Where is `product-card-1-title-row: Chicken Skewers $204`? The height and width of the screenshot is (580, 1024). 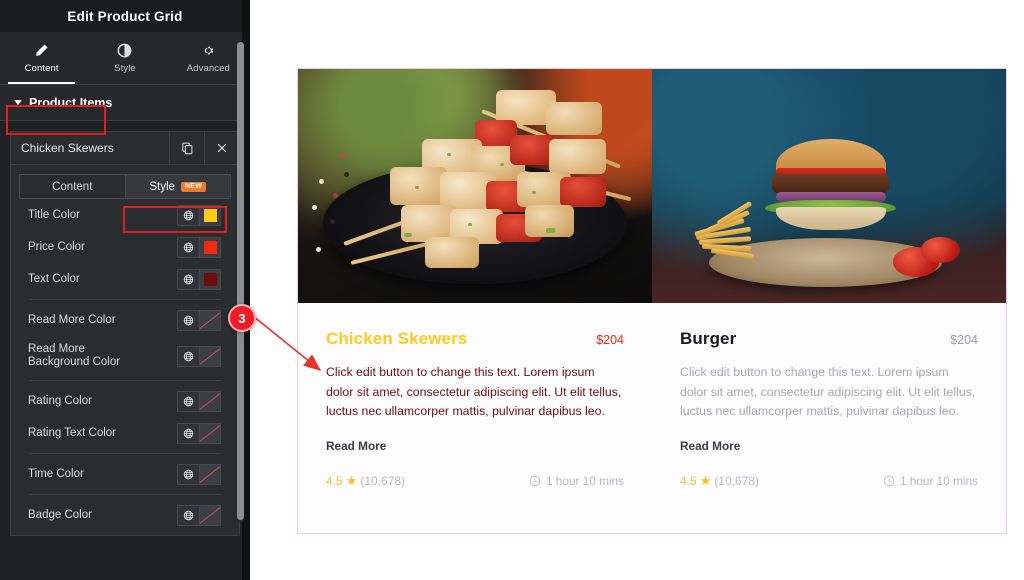
product-card-1-title-row: Chicken Skewers $204 is located at coordinates (475, 339).